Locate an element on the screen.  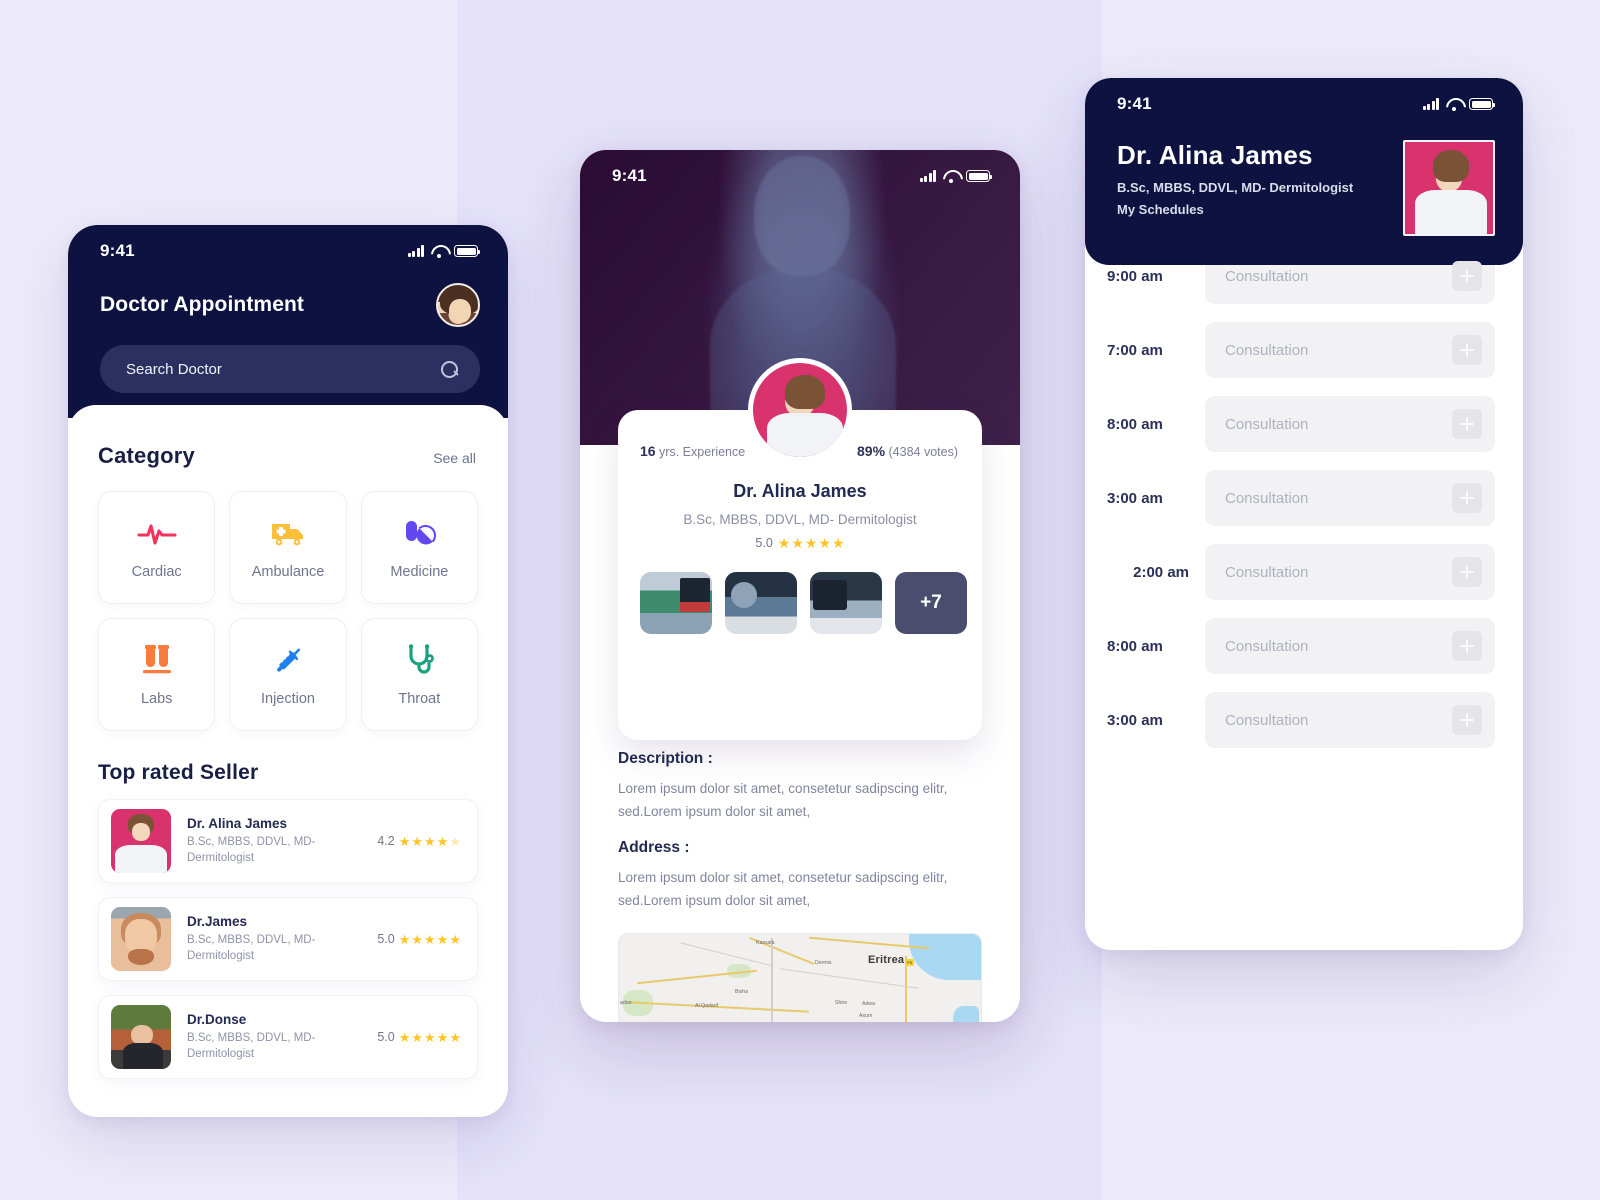
user-avatar is located at coordinates (458, 305).